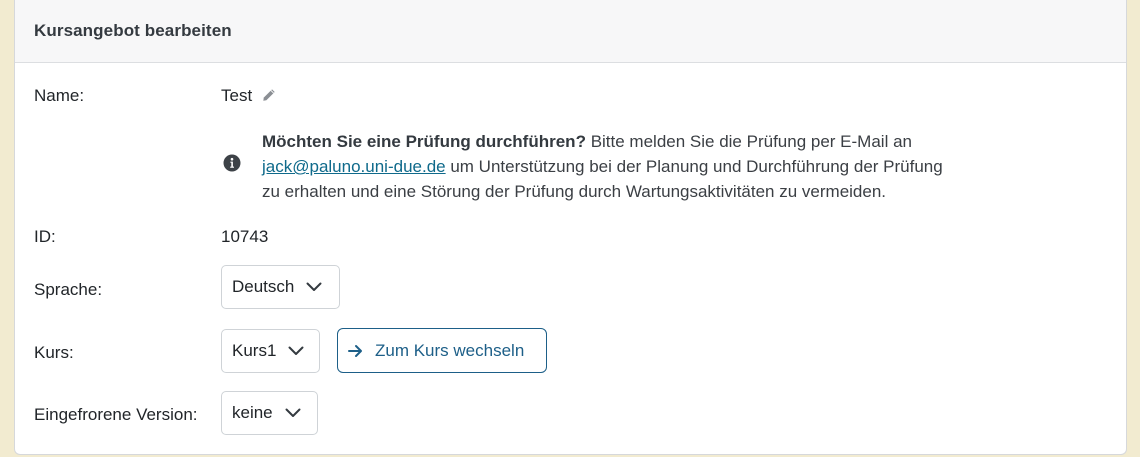 The image size is (1140, 457). I want to click on frozen-version-select-value: keine, so click(252, 412).